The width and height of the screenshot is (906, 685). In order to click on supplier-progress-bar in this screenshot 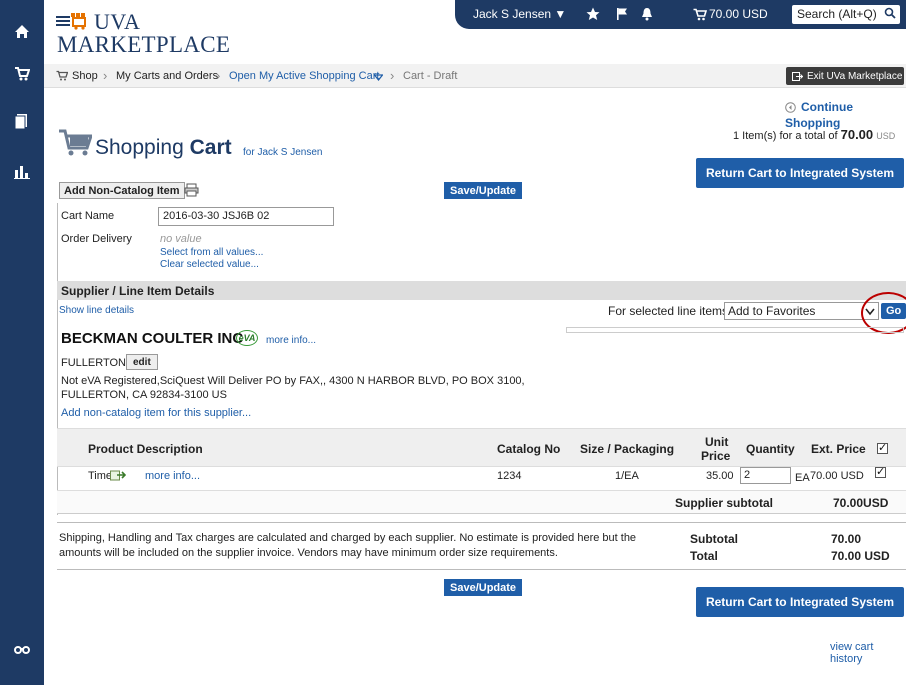, I will do `click(735, 330)`.